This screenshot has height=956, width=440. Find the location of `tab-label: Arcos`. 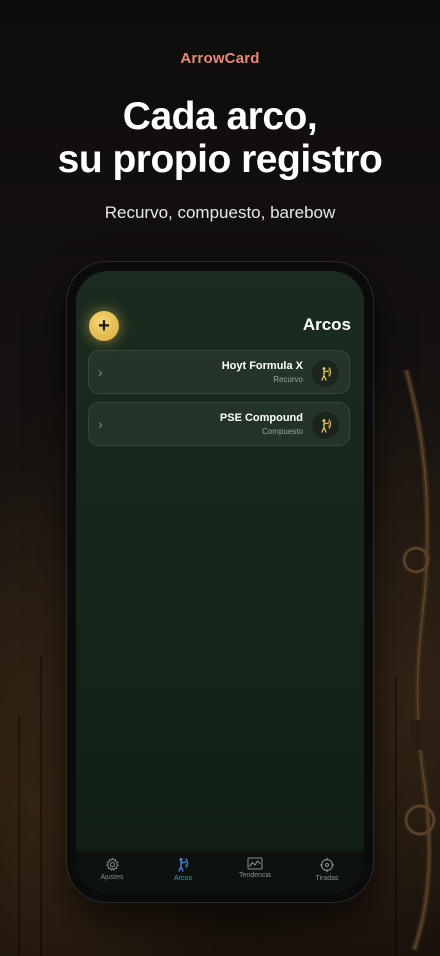

tab-label: Arcos is located at coordinates (183, 878).